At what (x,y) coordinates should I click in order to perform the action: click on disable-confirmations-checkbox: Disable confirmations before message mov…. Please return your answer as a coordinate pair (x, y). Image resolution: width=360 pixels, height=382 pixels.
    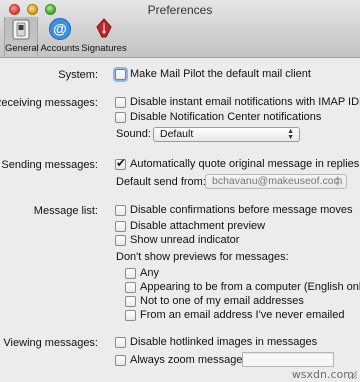
    Looking at the image, I should click on (234, 210).